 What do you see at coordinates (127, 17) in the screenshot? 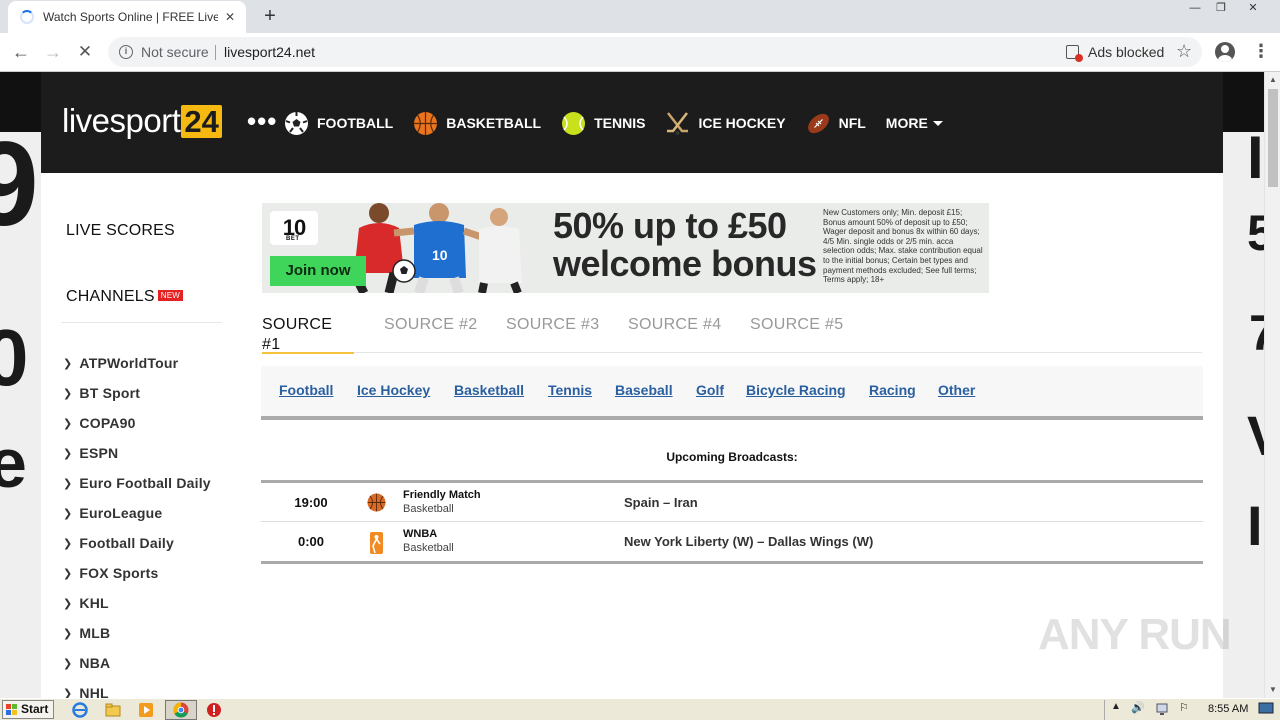
I see `browser-tab: Watch Sports Online | FREE Live Spo ✕` at bounding box center [127, 17].